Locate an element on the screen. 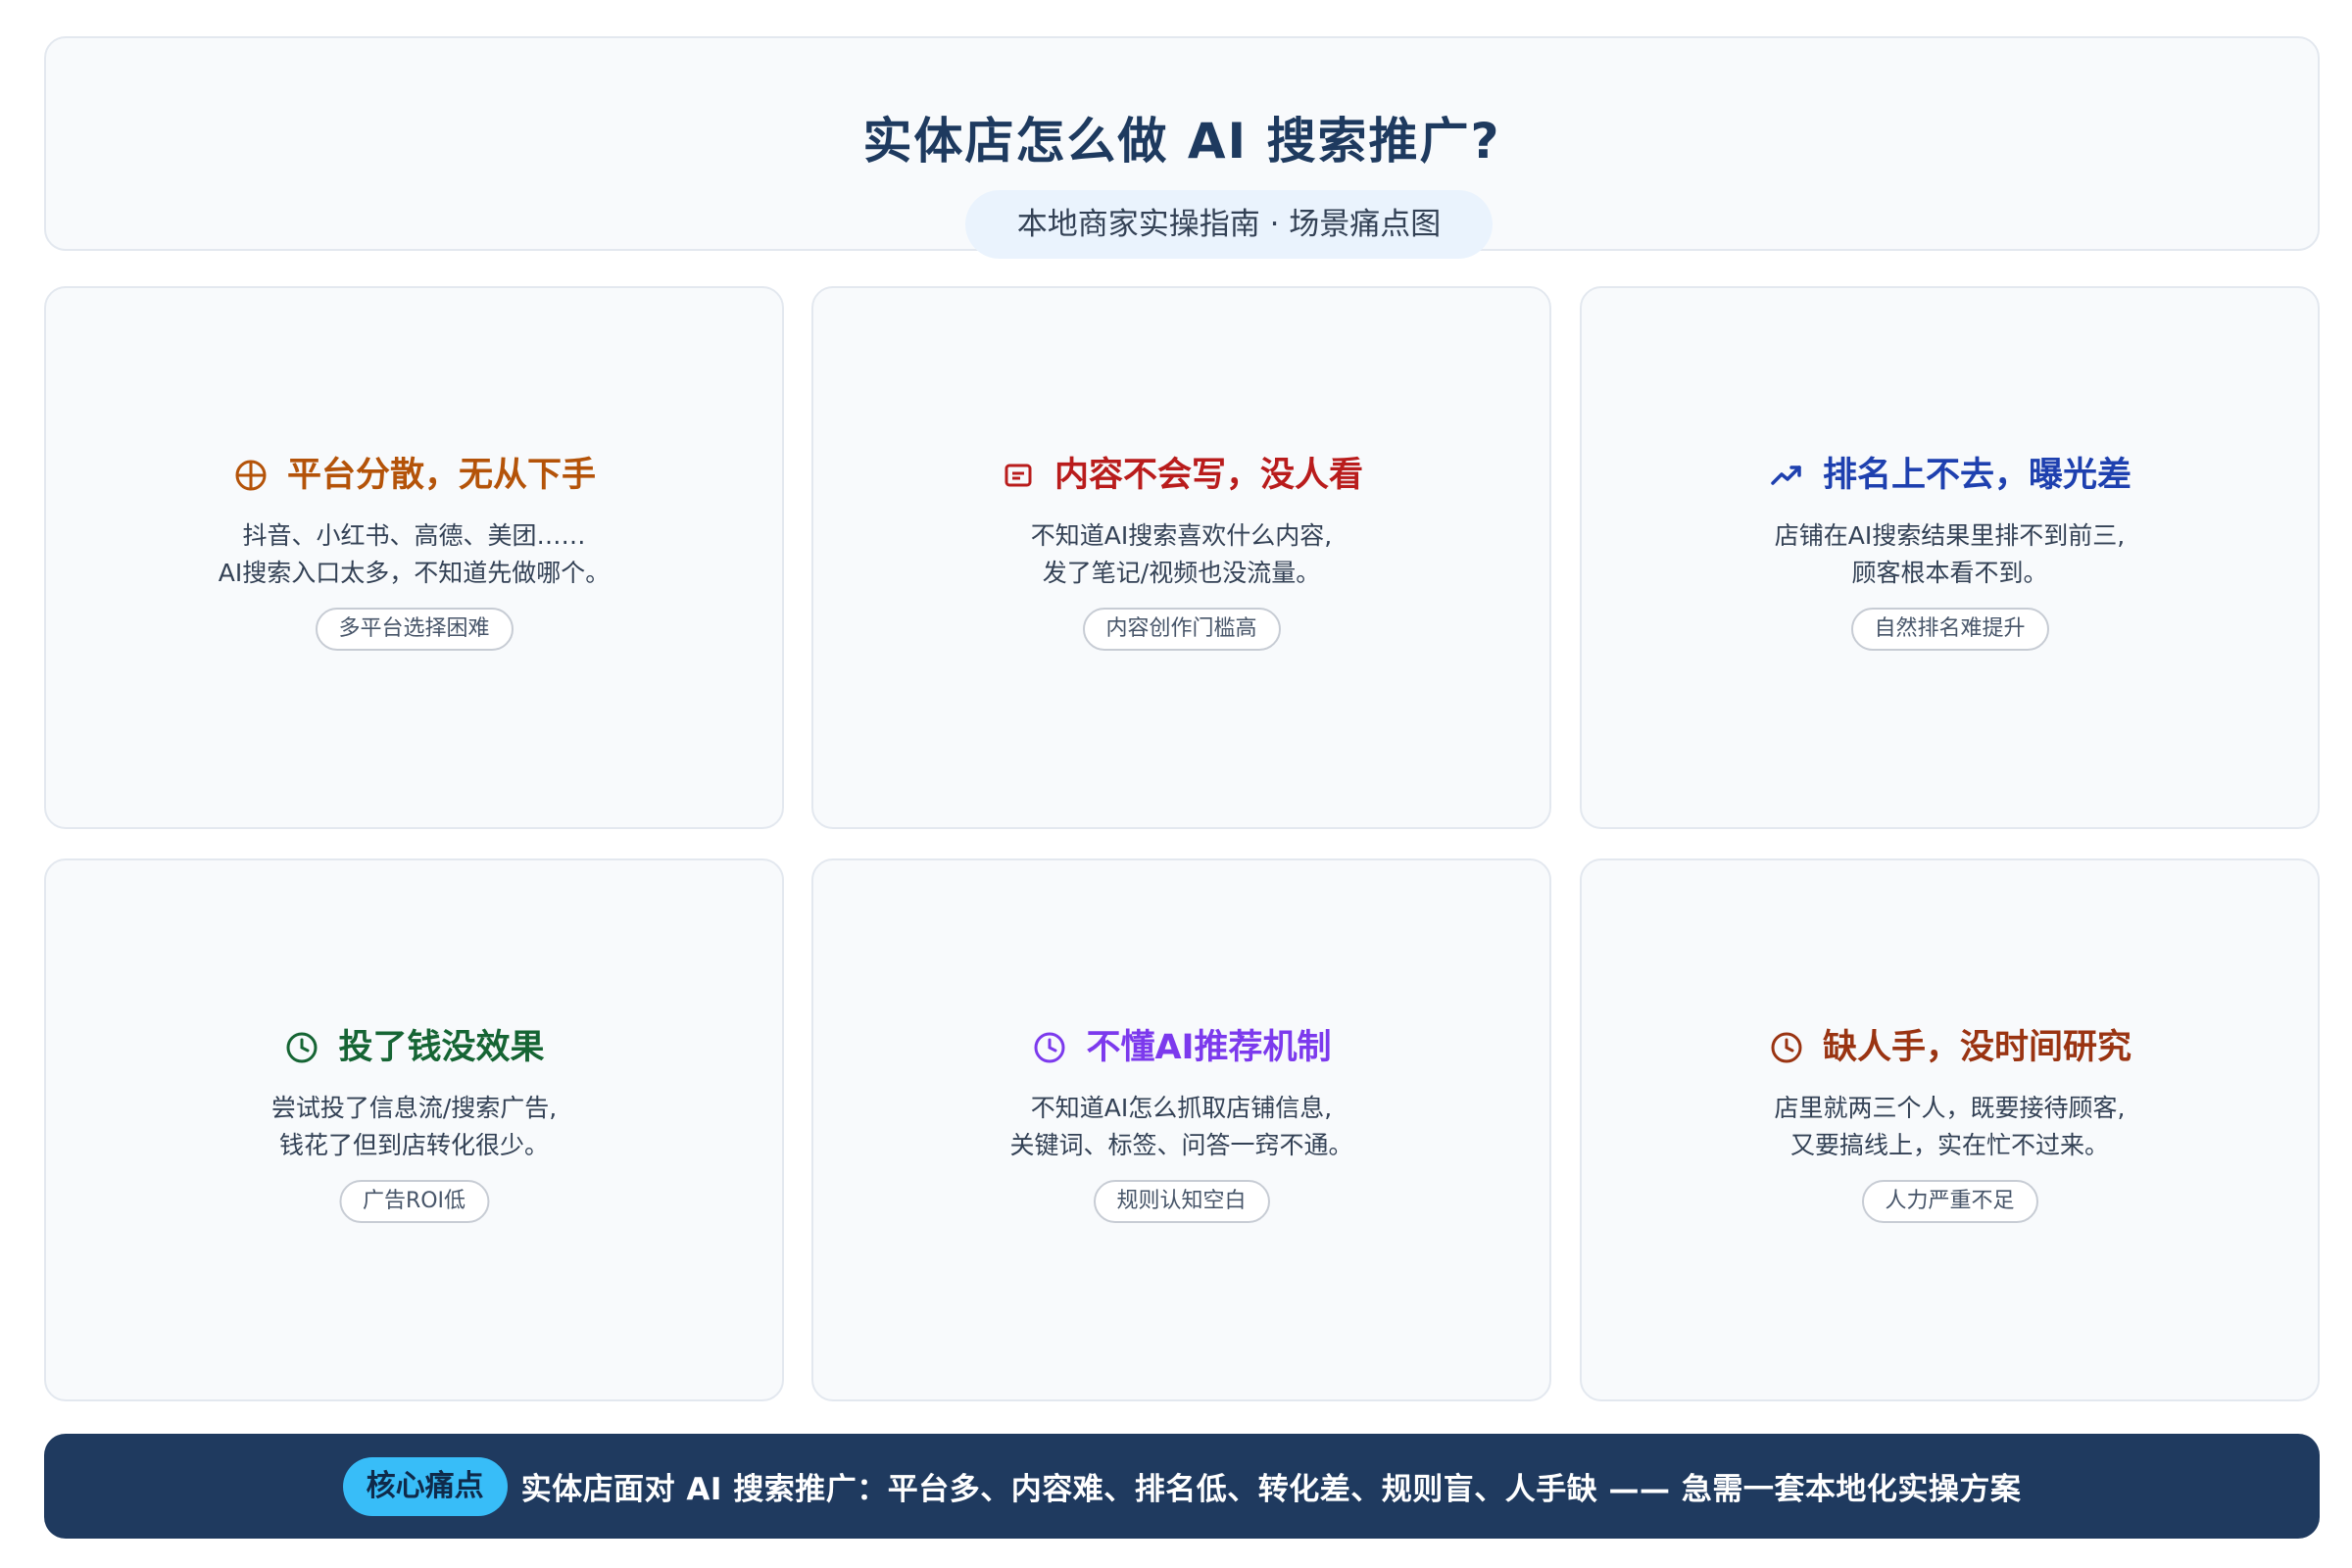  card-tag: 规则认知空白 is located at coordinates (1181, 1201).